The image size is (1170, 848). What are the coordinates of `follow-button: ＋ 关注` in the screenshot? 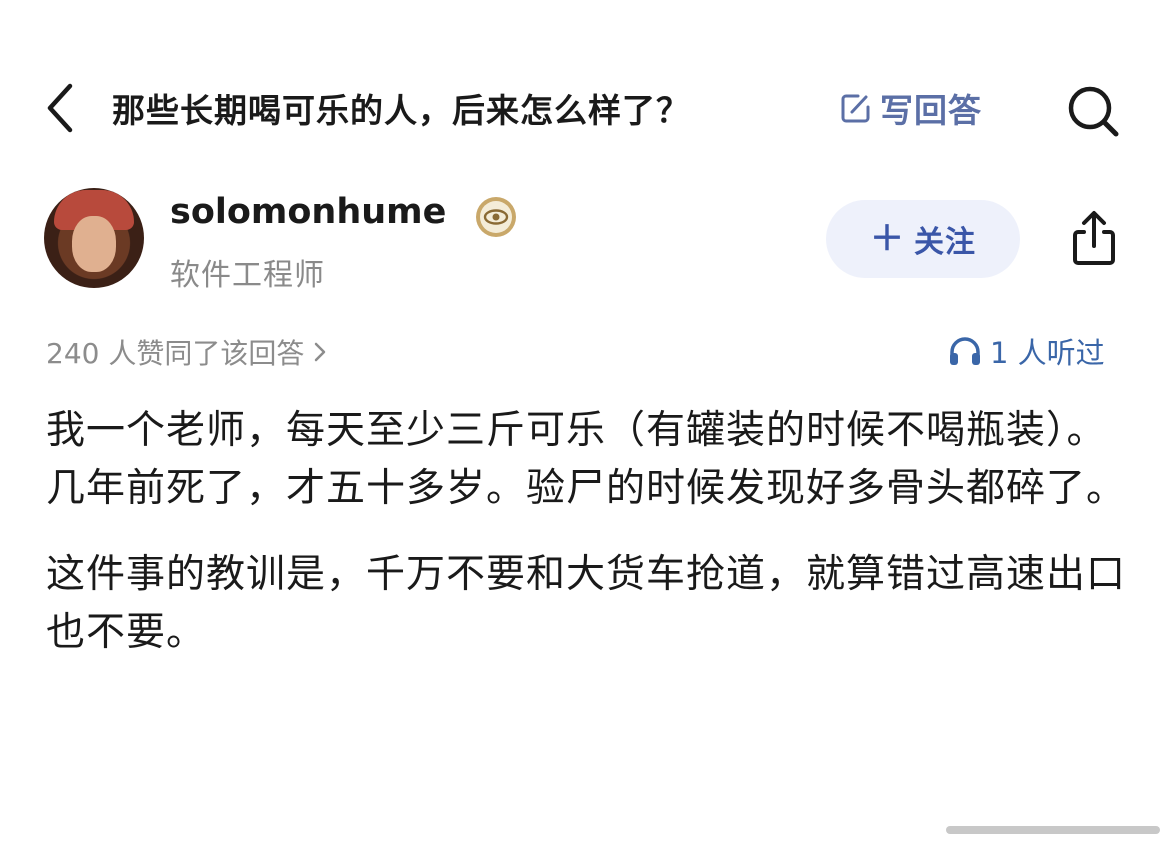 It's located at (923, 239).